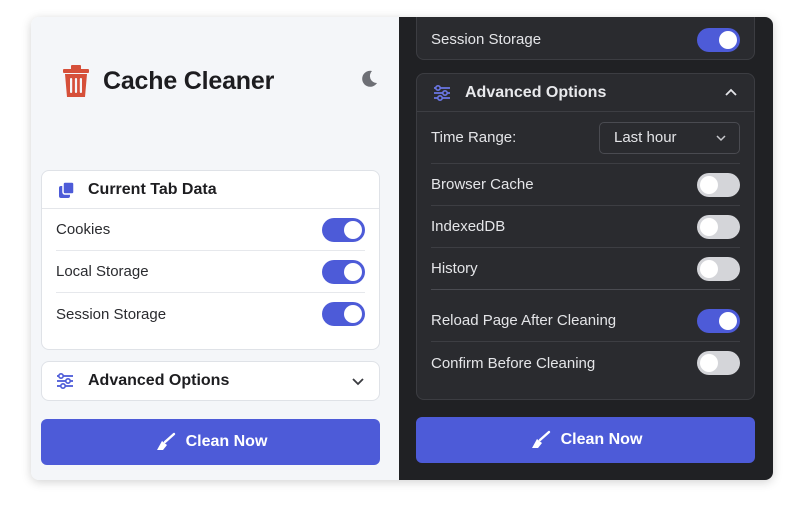  Describe the element at coordinates (585, 269) in the screenshot. I see `option-row-history: History` at that location.